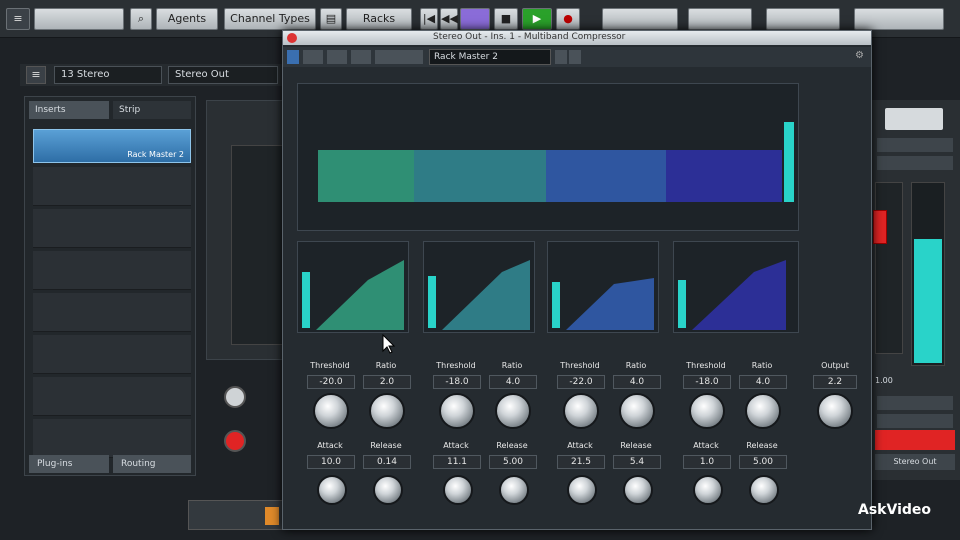  I want to click on channel-output: Stereo Out, so click(223, 75).